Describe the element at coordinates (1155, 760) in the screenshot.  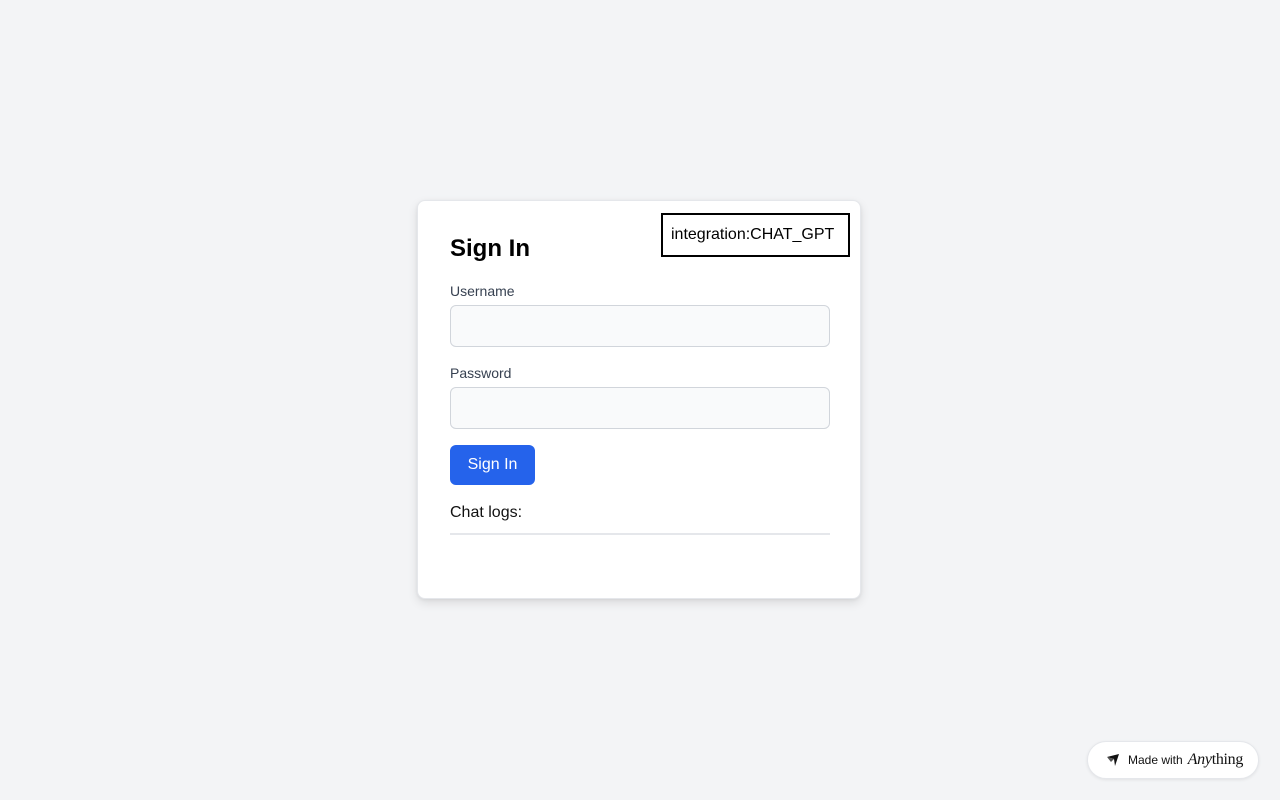
I see `made-with-prefix: Made with` at that location.